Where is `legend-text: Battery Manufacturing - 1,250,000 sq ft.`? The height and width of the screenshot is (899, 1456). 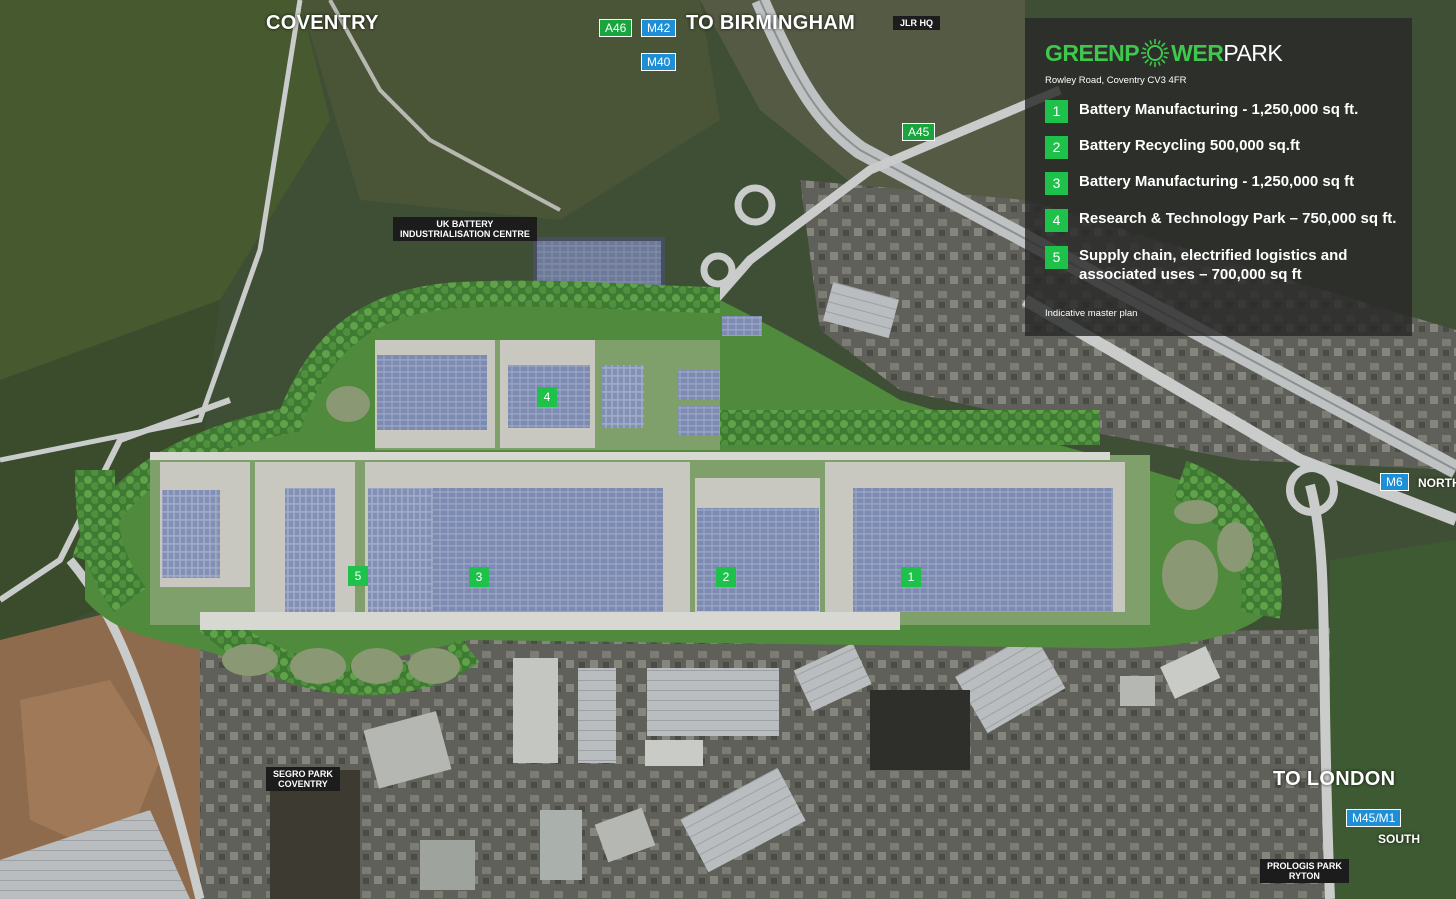
legend-text: Battery Manufacturing - 1,250,000 sq ft. is located at coordinates (1219, 109).